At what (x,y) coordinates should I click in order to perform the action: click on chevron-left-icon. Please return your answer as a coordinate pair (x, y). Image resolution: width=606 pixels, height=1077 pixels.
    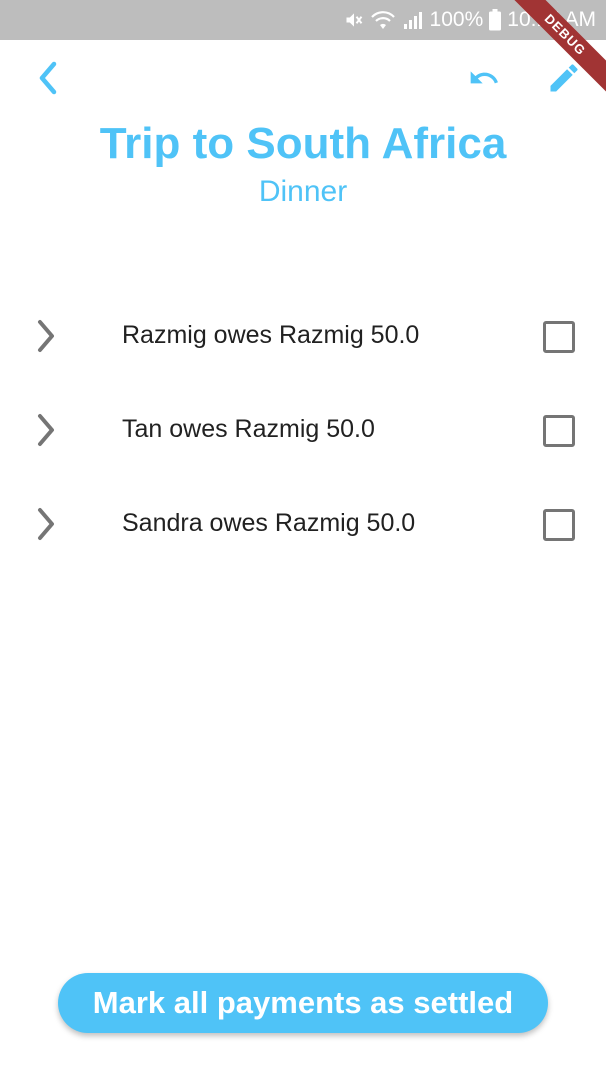
    Looking at the image, I should click on (48, 78).